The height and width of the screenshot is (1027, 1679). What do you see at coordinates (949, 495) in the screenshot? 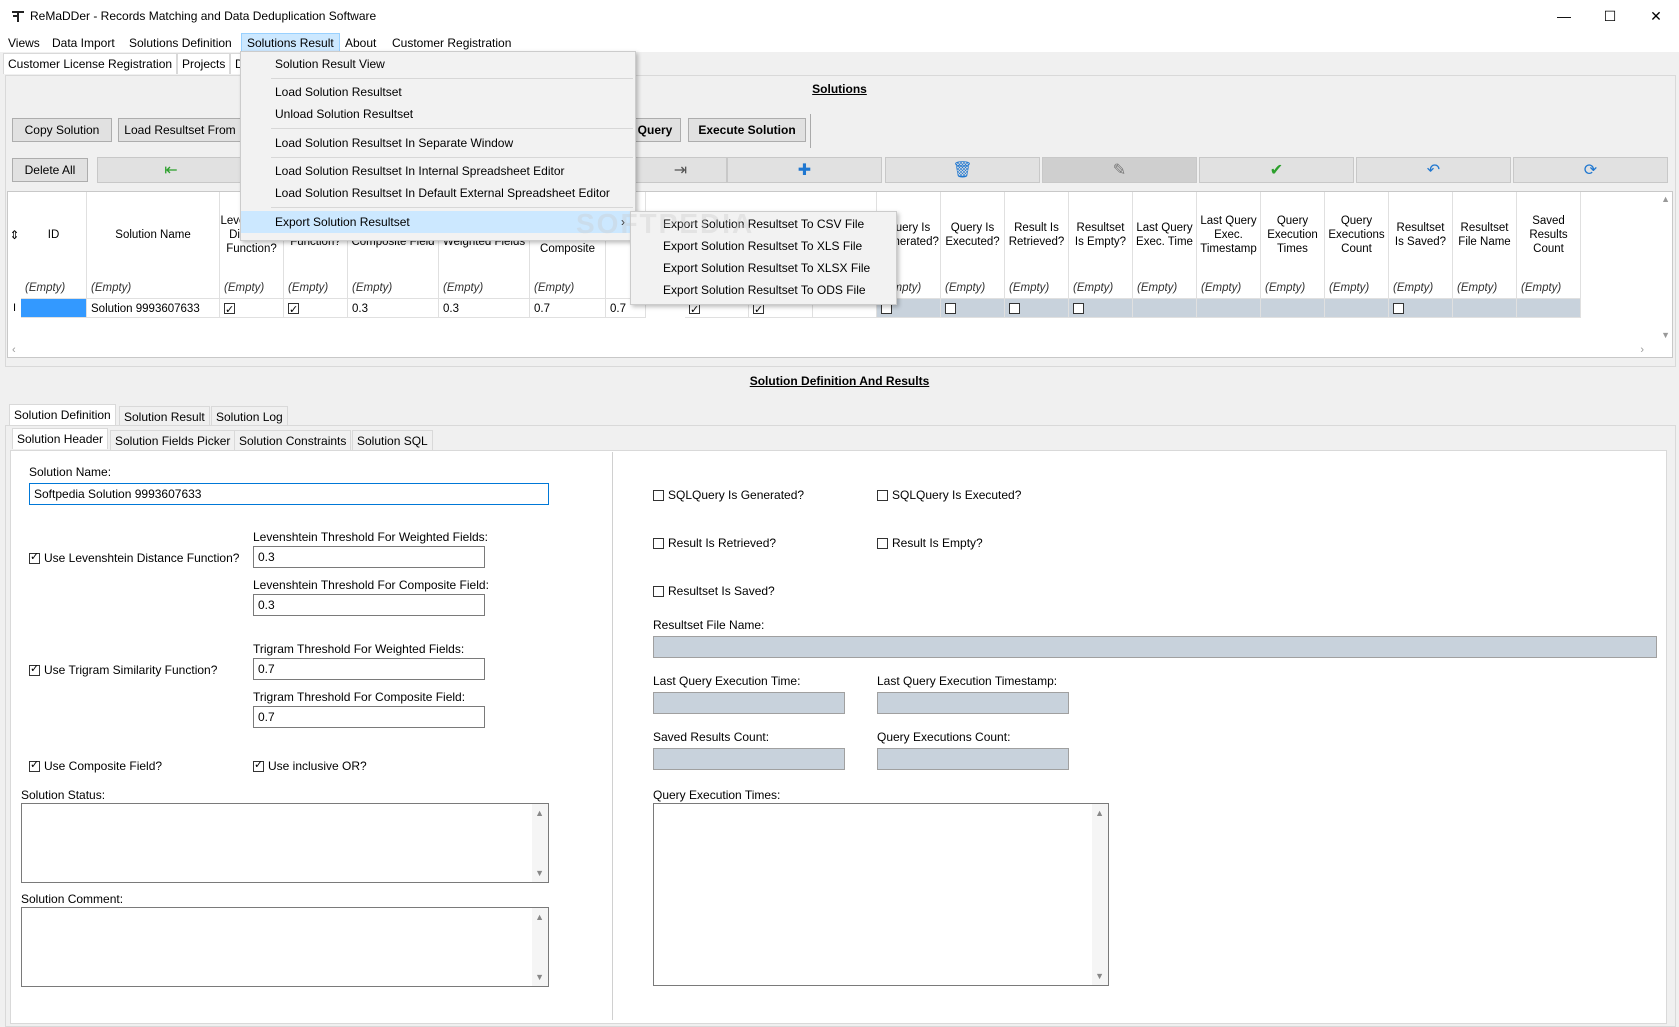
I see `sql-executed-checkbox: SQLQuery Is Executed?` at bounding box center [949, 495].